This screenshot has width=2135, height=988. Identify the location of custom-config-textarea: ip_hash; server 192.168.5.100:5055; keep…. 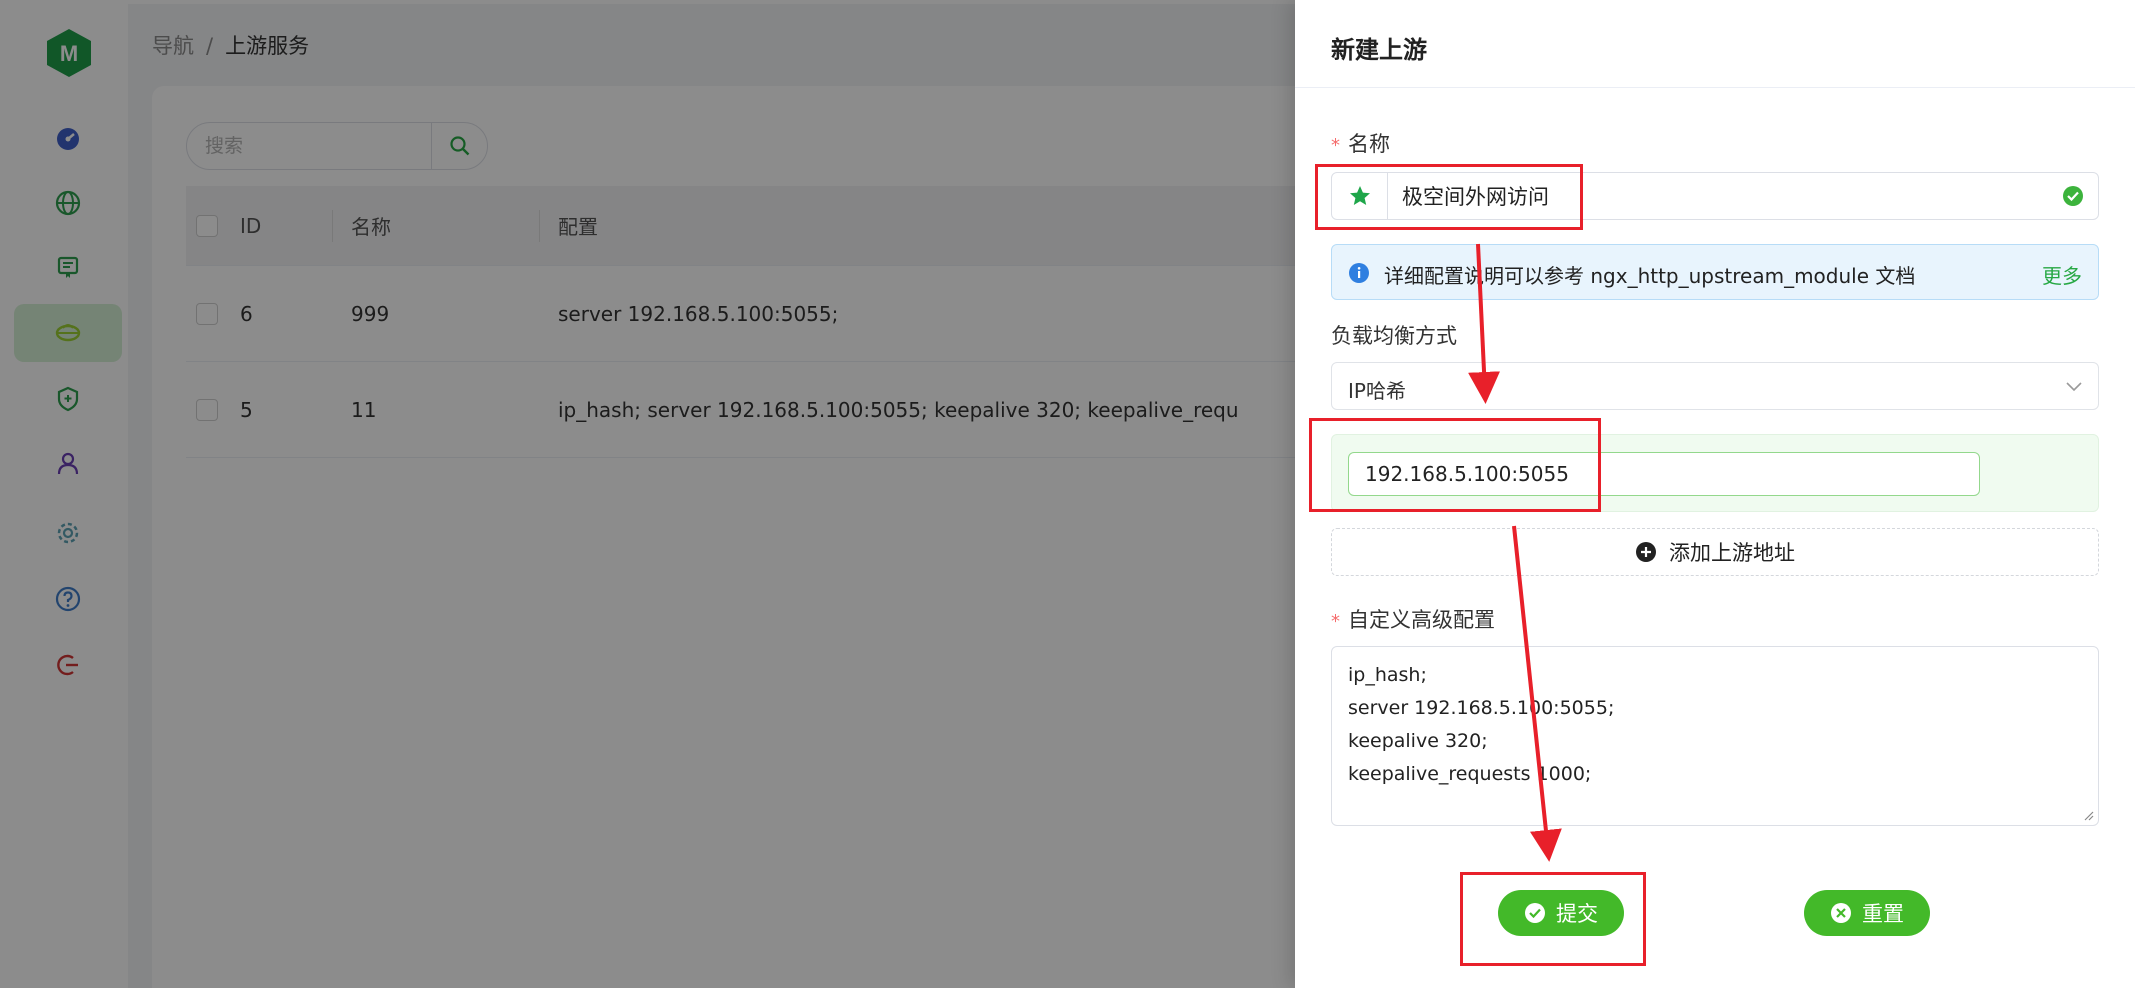
(1715, 736).